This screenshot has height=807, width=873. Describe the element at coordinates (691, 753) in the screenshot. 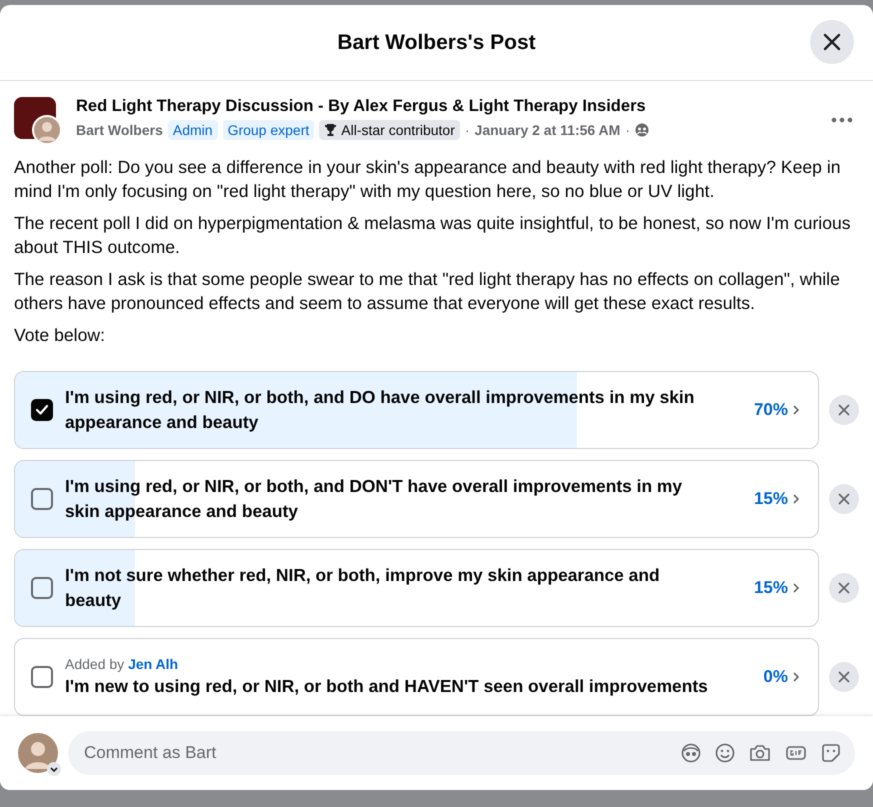

I see `avatar-sticker-icon` at that location.